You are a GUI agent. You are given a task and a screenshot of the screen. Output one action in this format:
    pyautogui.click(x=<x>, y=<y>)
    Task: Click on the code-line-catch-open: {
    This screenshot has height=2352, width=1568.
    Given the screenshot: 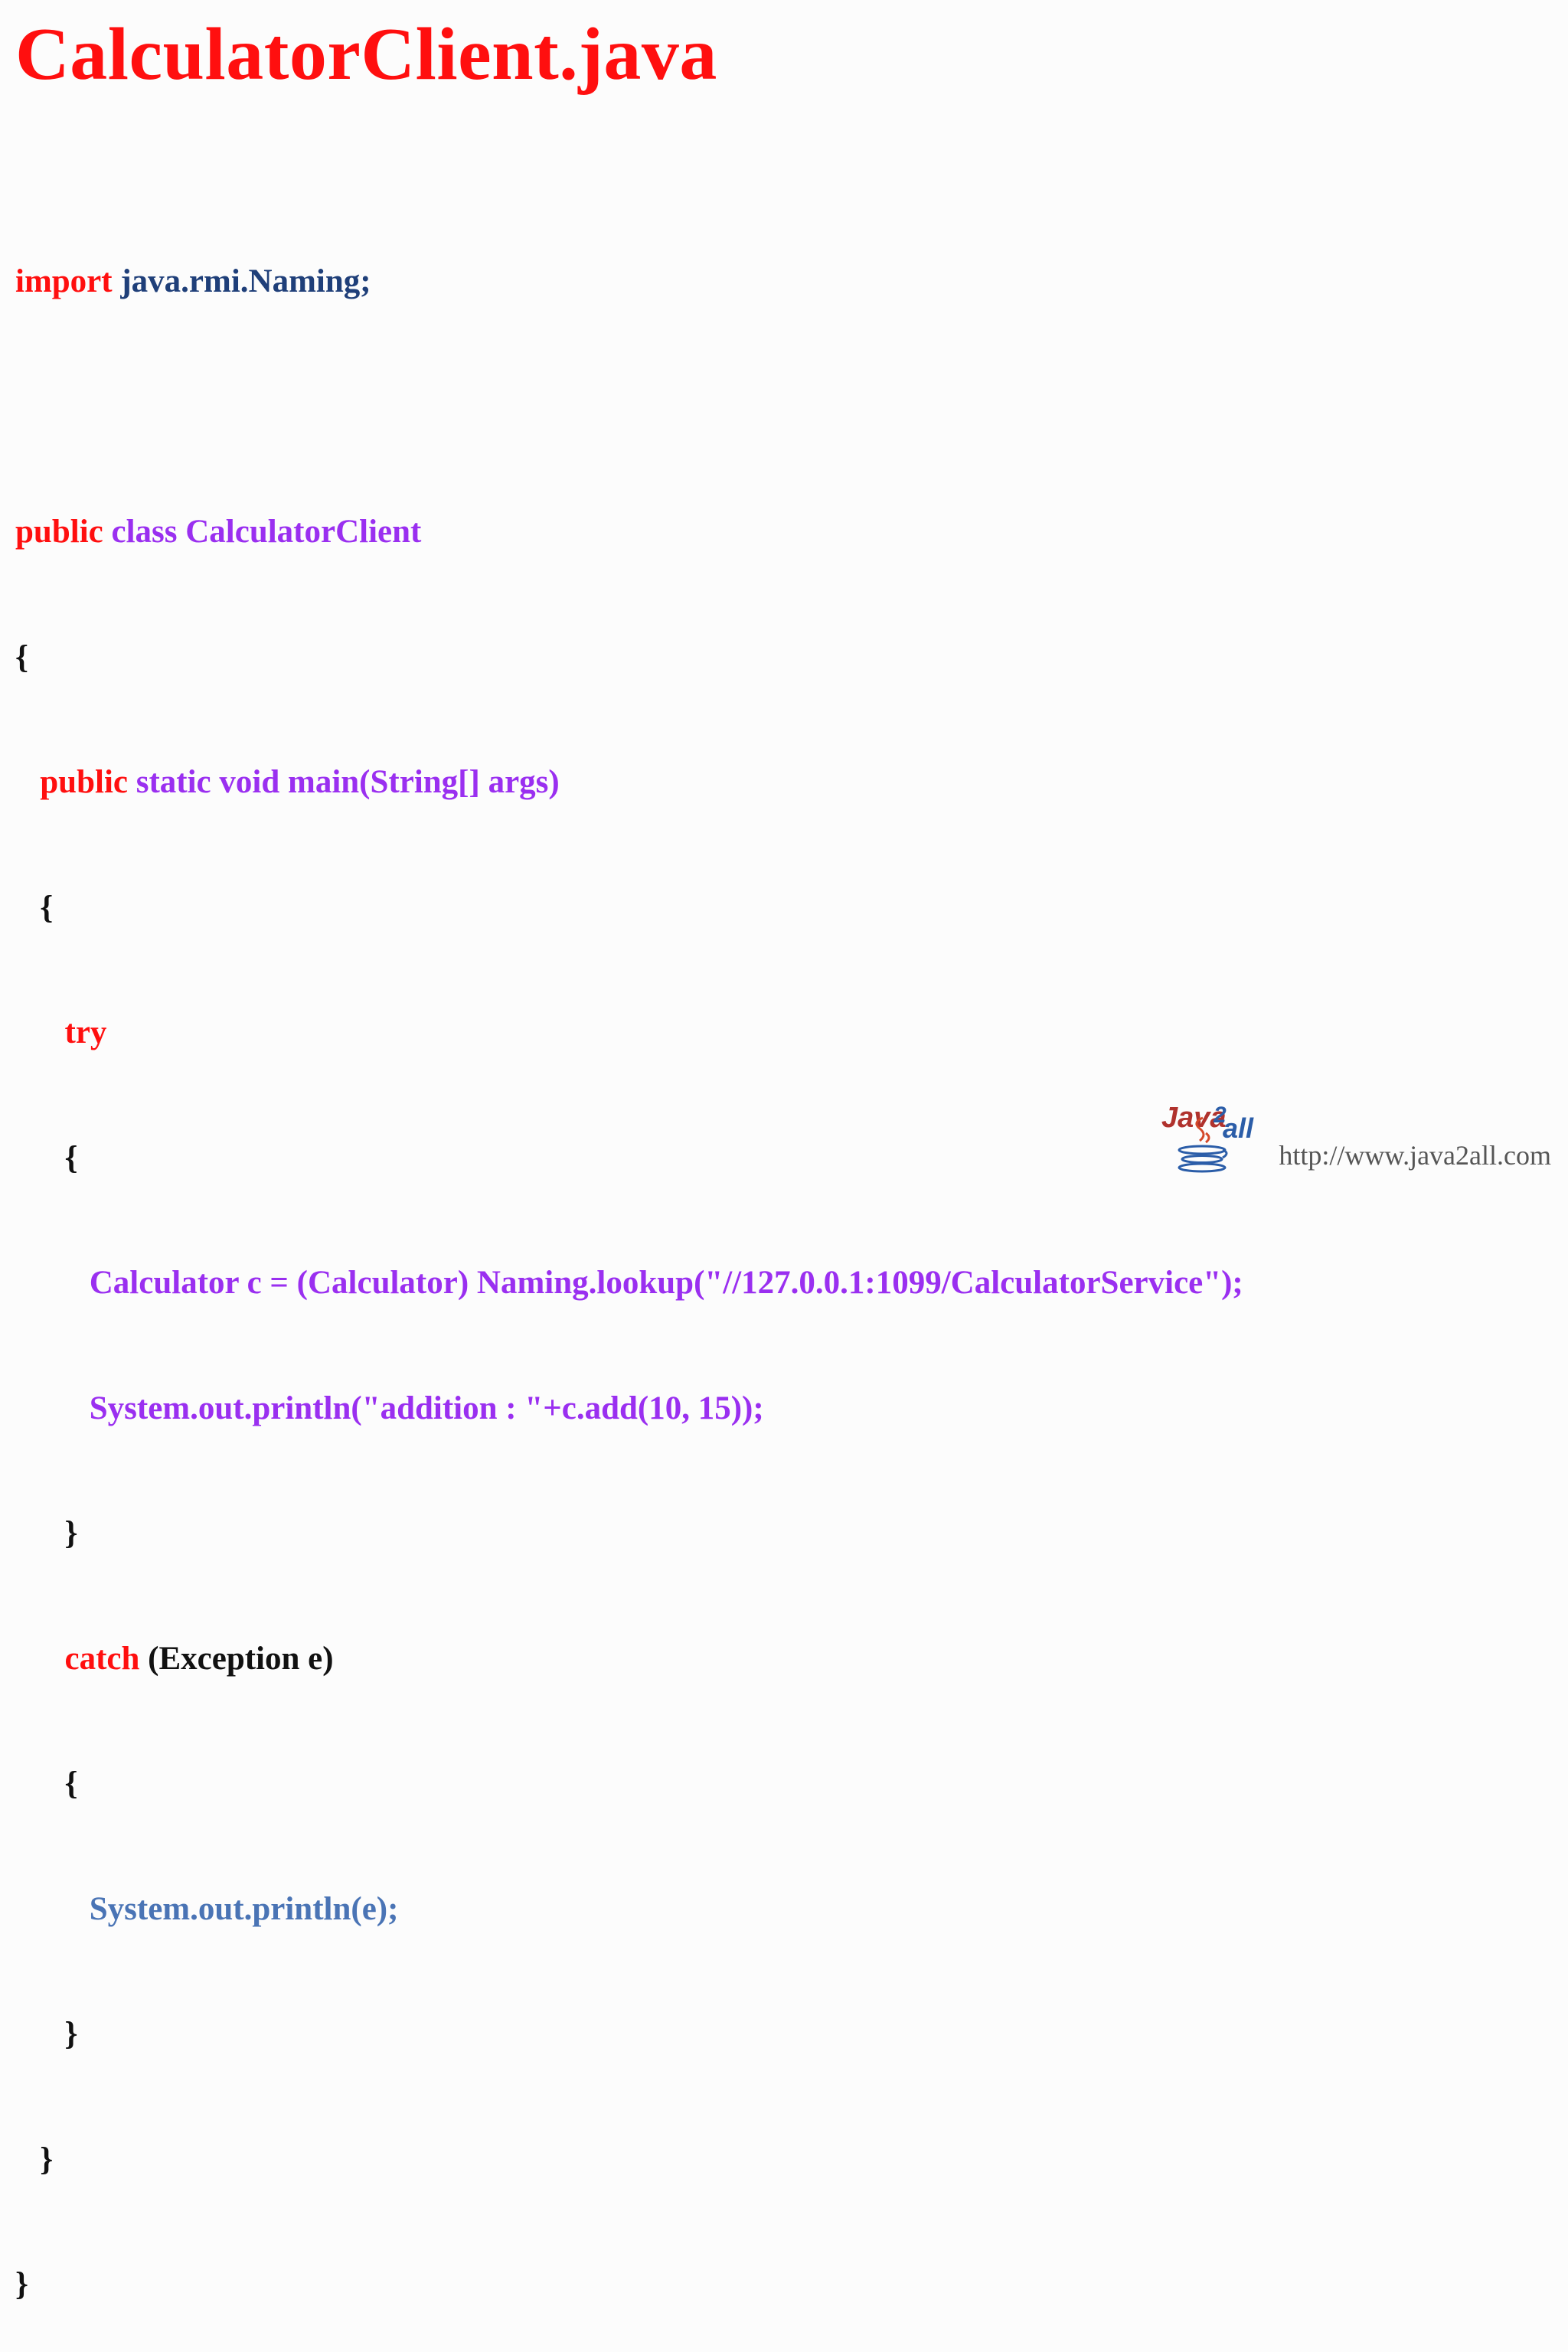 What is the action you would take?
    pyautogui.click(x=629, y=1784)
    